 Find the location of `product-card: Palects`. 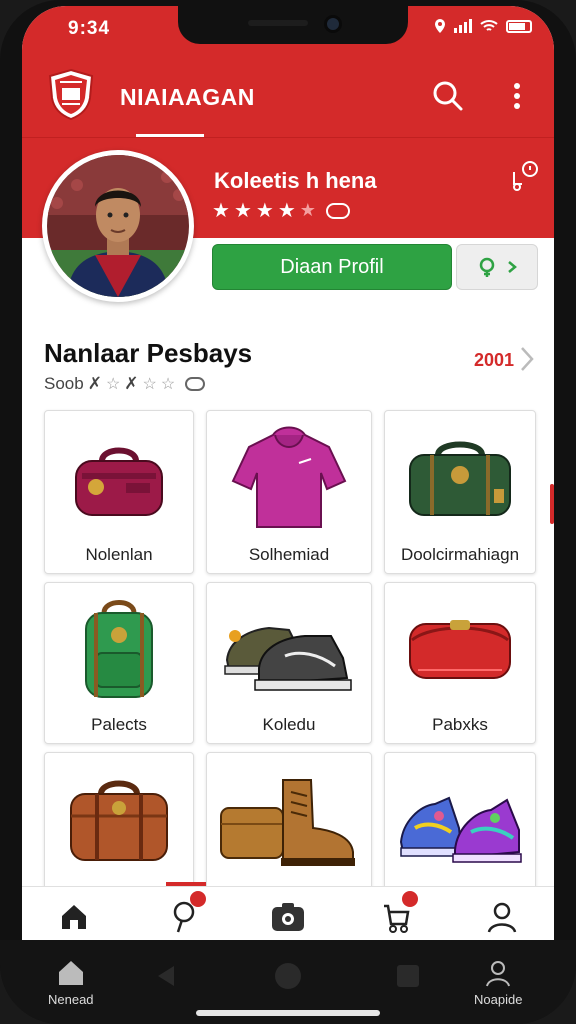

product-card: Palects is located at coordinates (119, 663).